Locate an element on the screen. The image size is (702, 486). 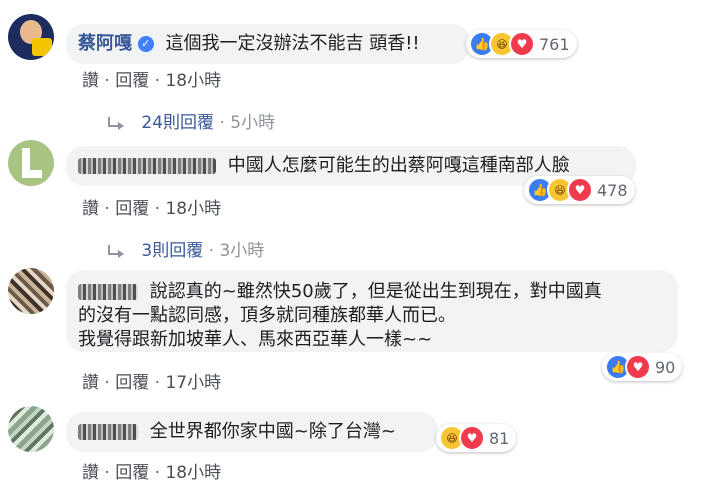
replies-time: 5小時 is located at coordinates (253, 123).